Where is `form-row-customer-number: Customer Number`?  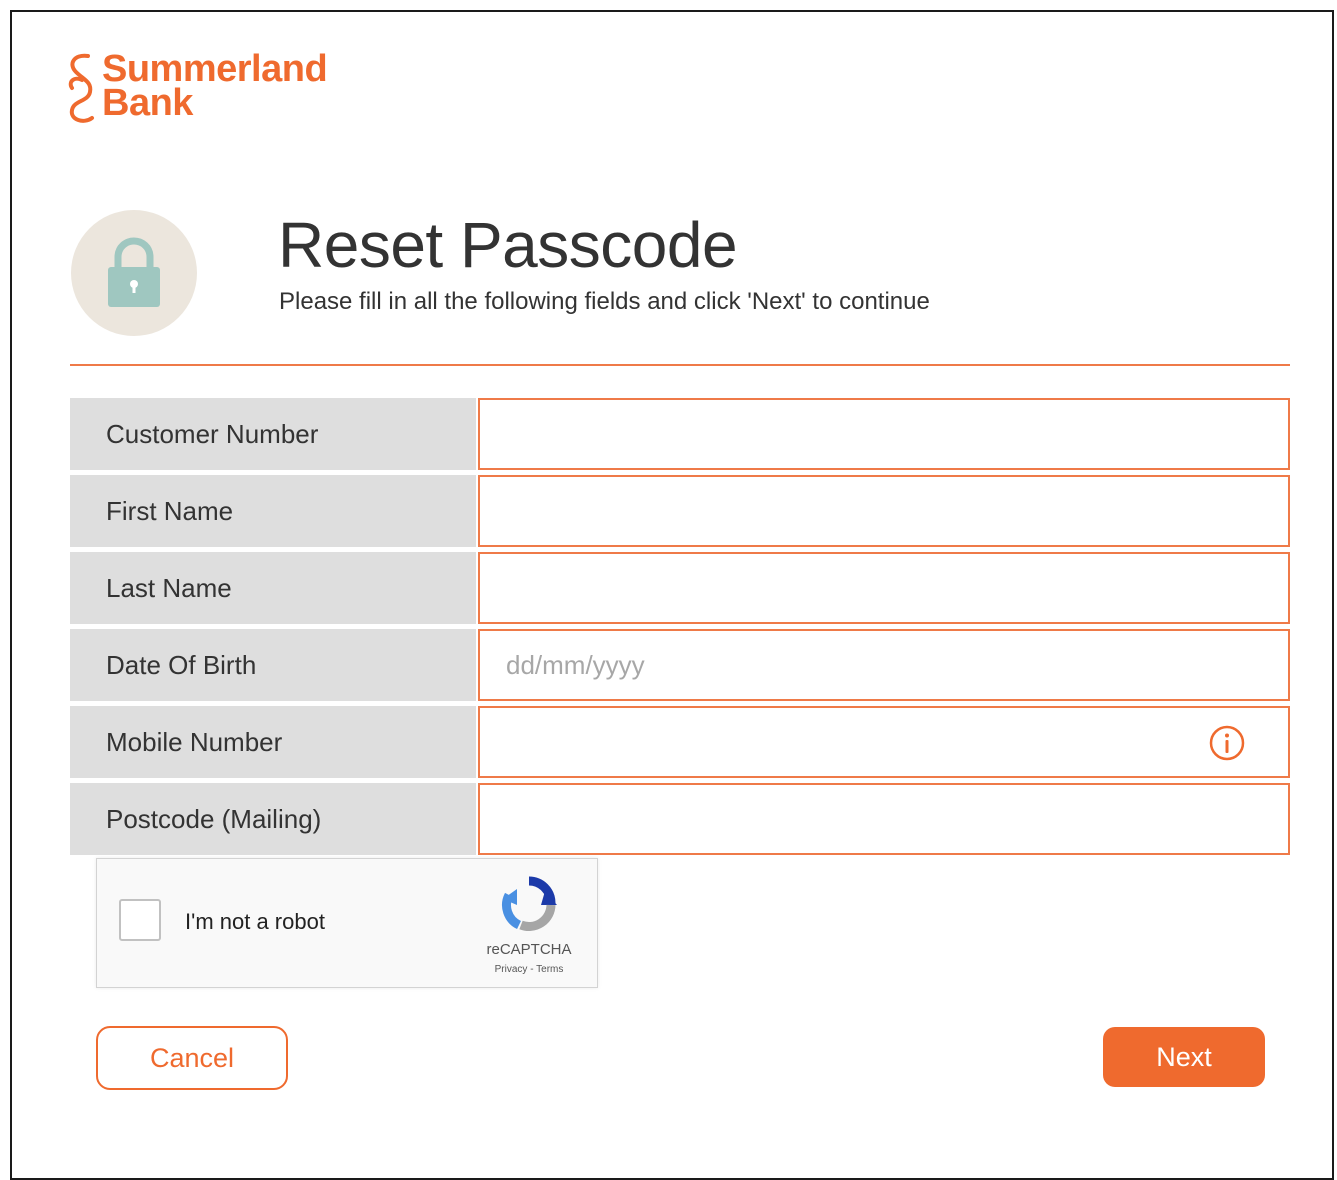 form-row-customer-number: Customer Number is located at coordinates (680, 434).